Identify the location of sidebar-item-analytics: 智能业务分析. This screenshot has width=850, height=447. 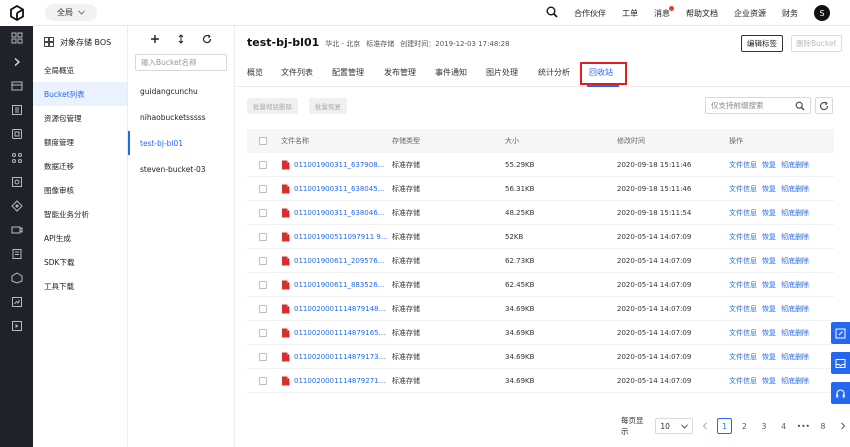
(80, 214).